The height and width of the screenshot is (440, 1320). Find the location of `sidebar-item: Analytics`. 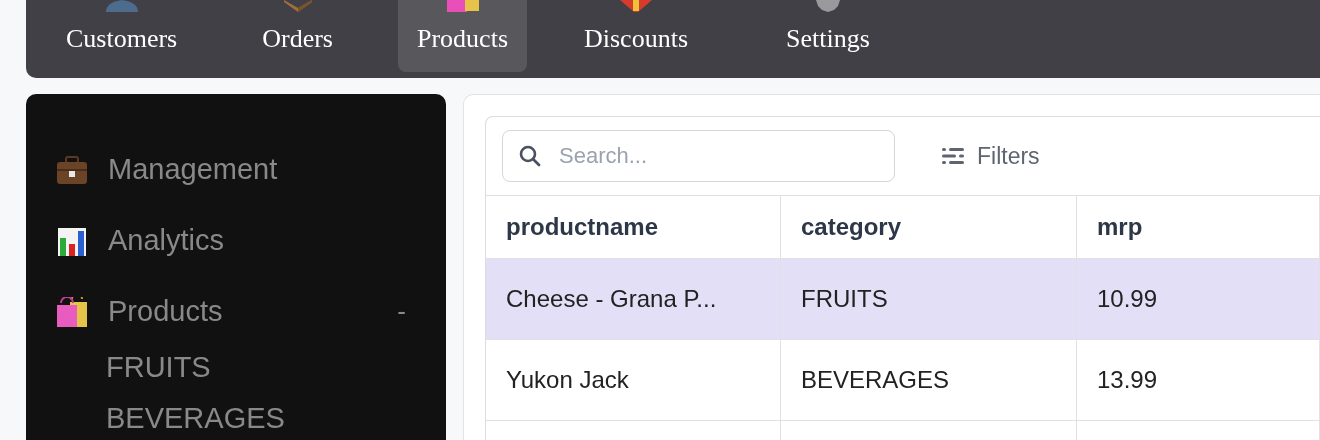

sidebar-item: Analytics is located at coordinates (231, 240).